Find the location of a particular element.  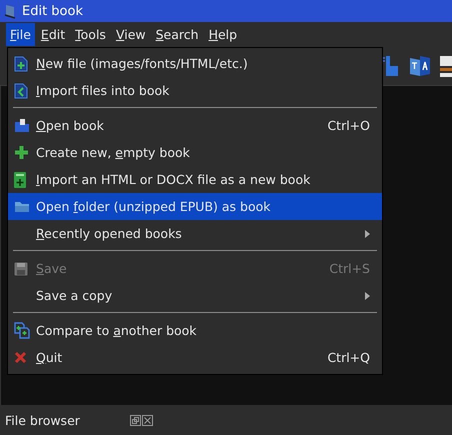

menu-item: Open folder (unzipped EPUB) as book is located at coordinates (195, 206).